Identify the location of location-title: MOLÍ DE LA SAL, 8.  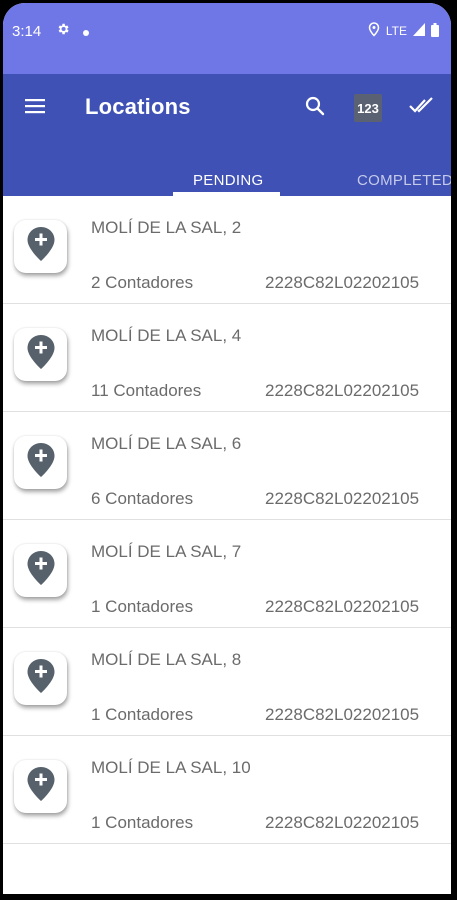
(166, 659).